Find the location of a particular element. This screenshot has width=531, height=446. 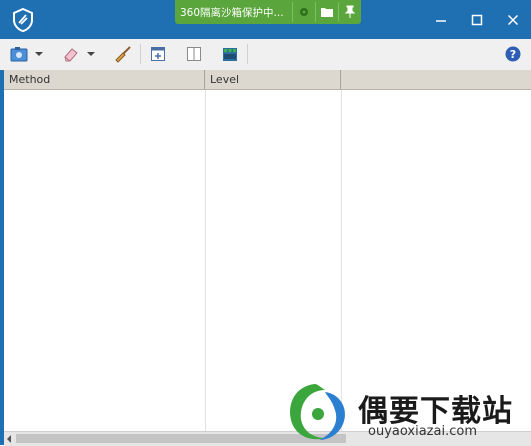

column-divider is located at coordinates (205, 260).